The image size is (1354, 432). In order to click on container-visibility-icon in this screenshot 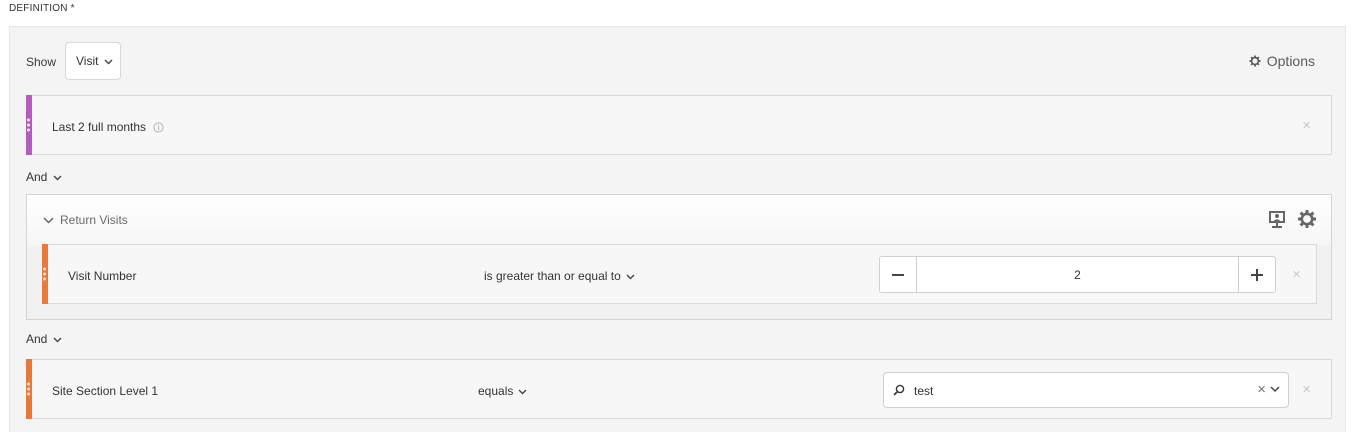, I will do `click(1277, 220)`.